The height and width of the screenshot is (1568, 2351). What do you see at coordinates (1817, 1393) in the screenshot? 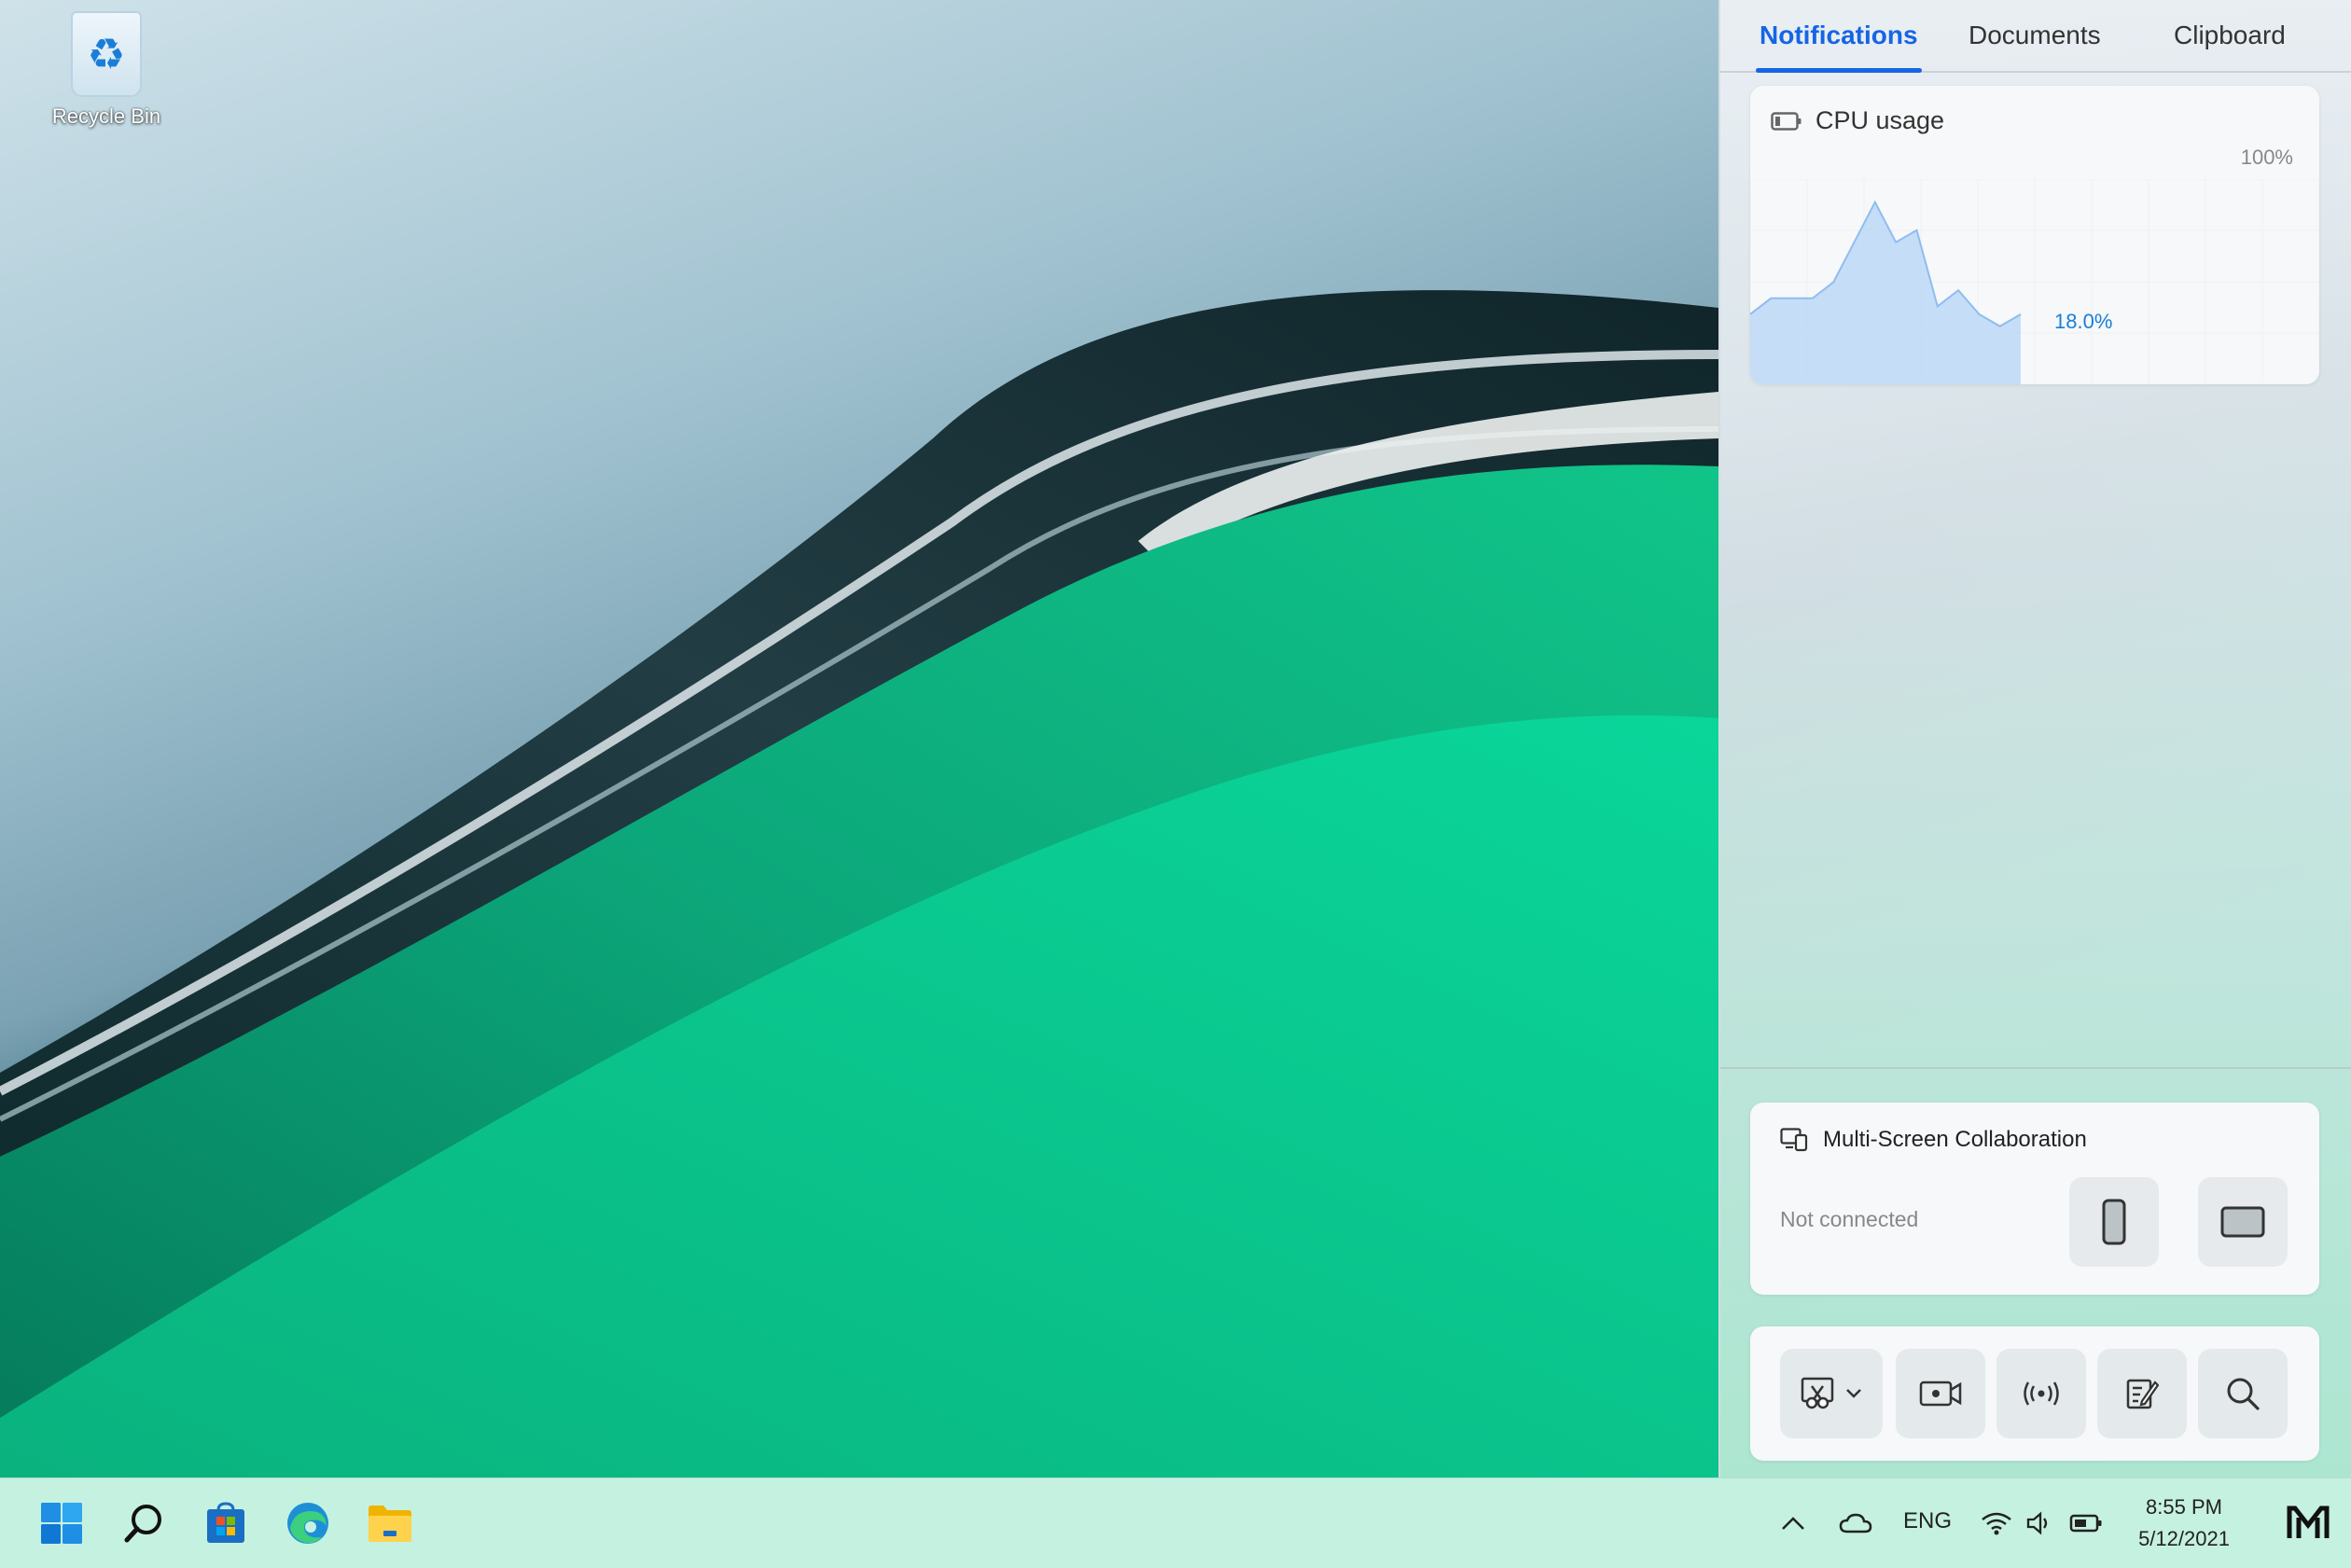
I see `screenshot-icon` at bounding box center [1817, 1393].